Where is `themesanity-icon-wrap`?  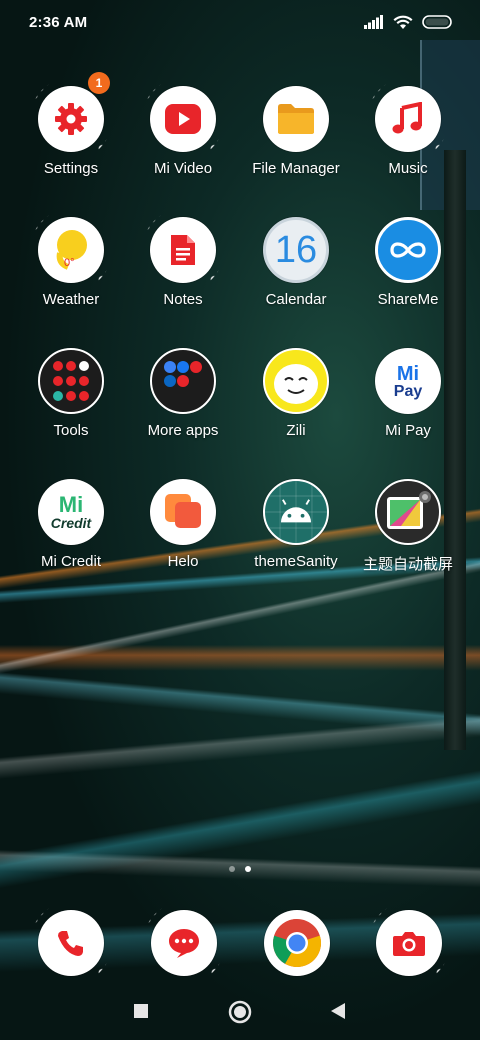
themesanity-icon-wrap is located at coordinates (296, 512).